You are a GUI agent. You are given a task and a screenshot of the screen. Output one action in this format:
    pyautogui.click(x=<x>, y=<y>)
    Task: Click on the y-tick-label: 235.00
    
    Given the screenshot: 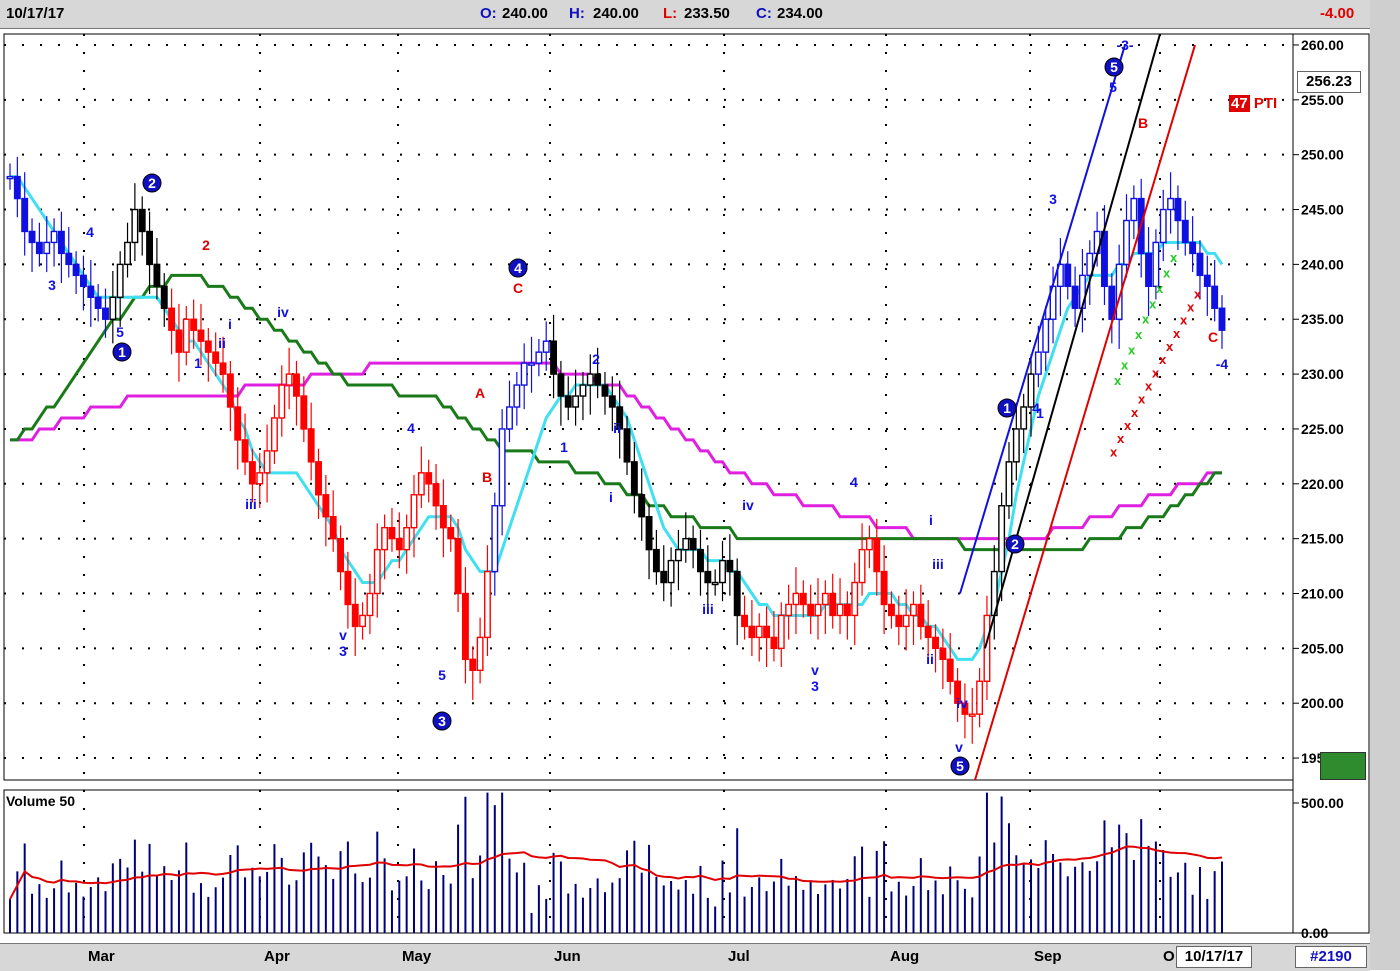 What is the action you would take?
    pyautogui.click(x=1322, y=319)
    